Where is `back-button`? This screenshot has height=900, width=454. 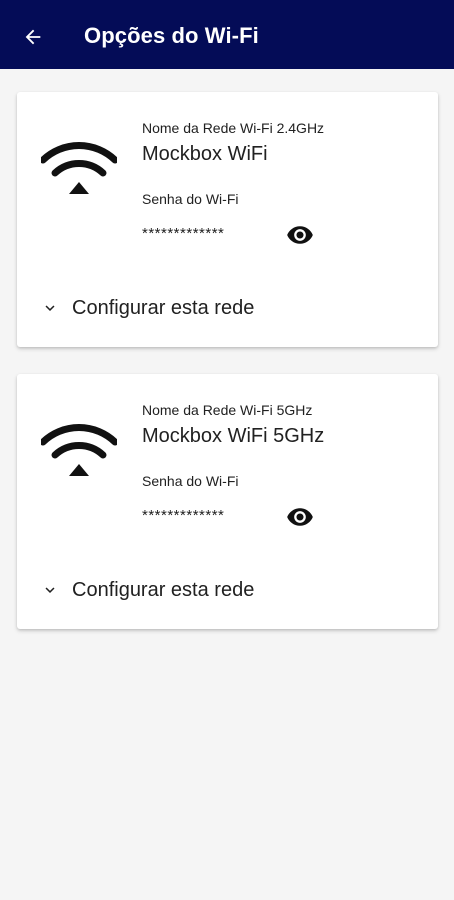
back-button is located at coordinates (33, 37).